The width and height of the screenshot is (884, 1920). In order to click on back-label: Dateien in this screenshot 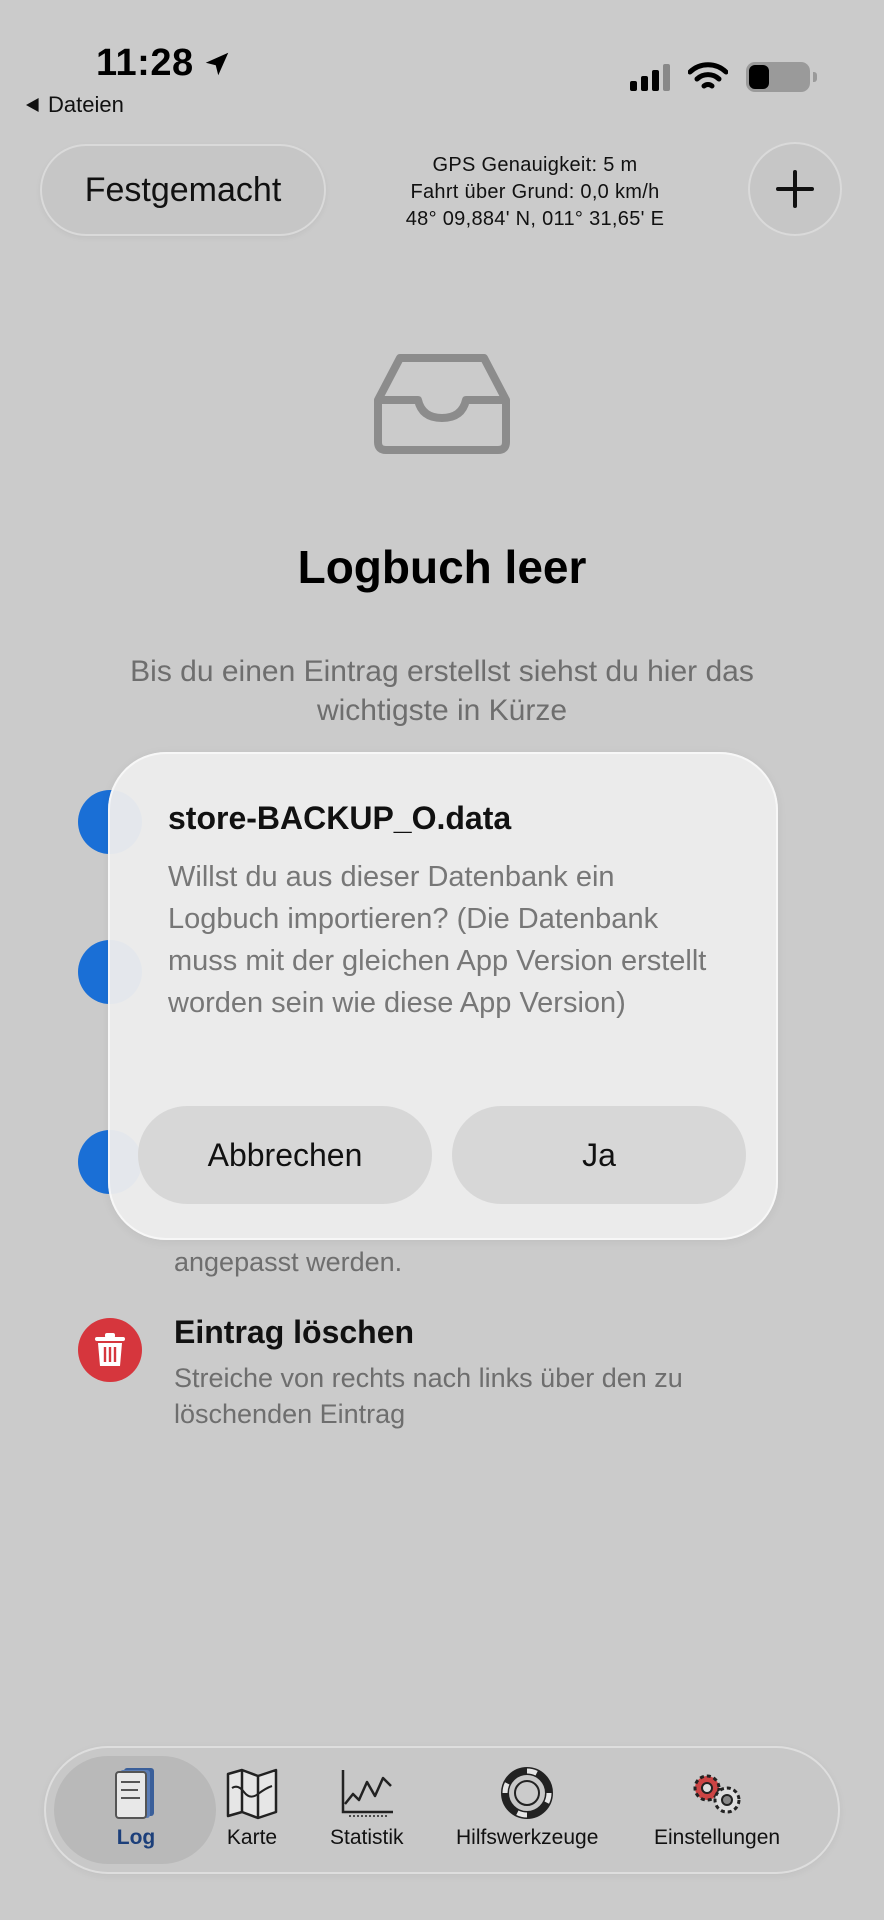, I will do `click(86, 104)`.